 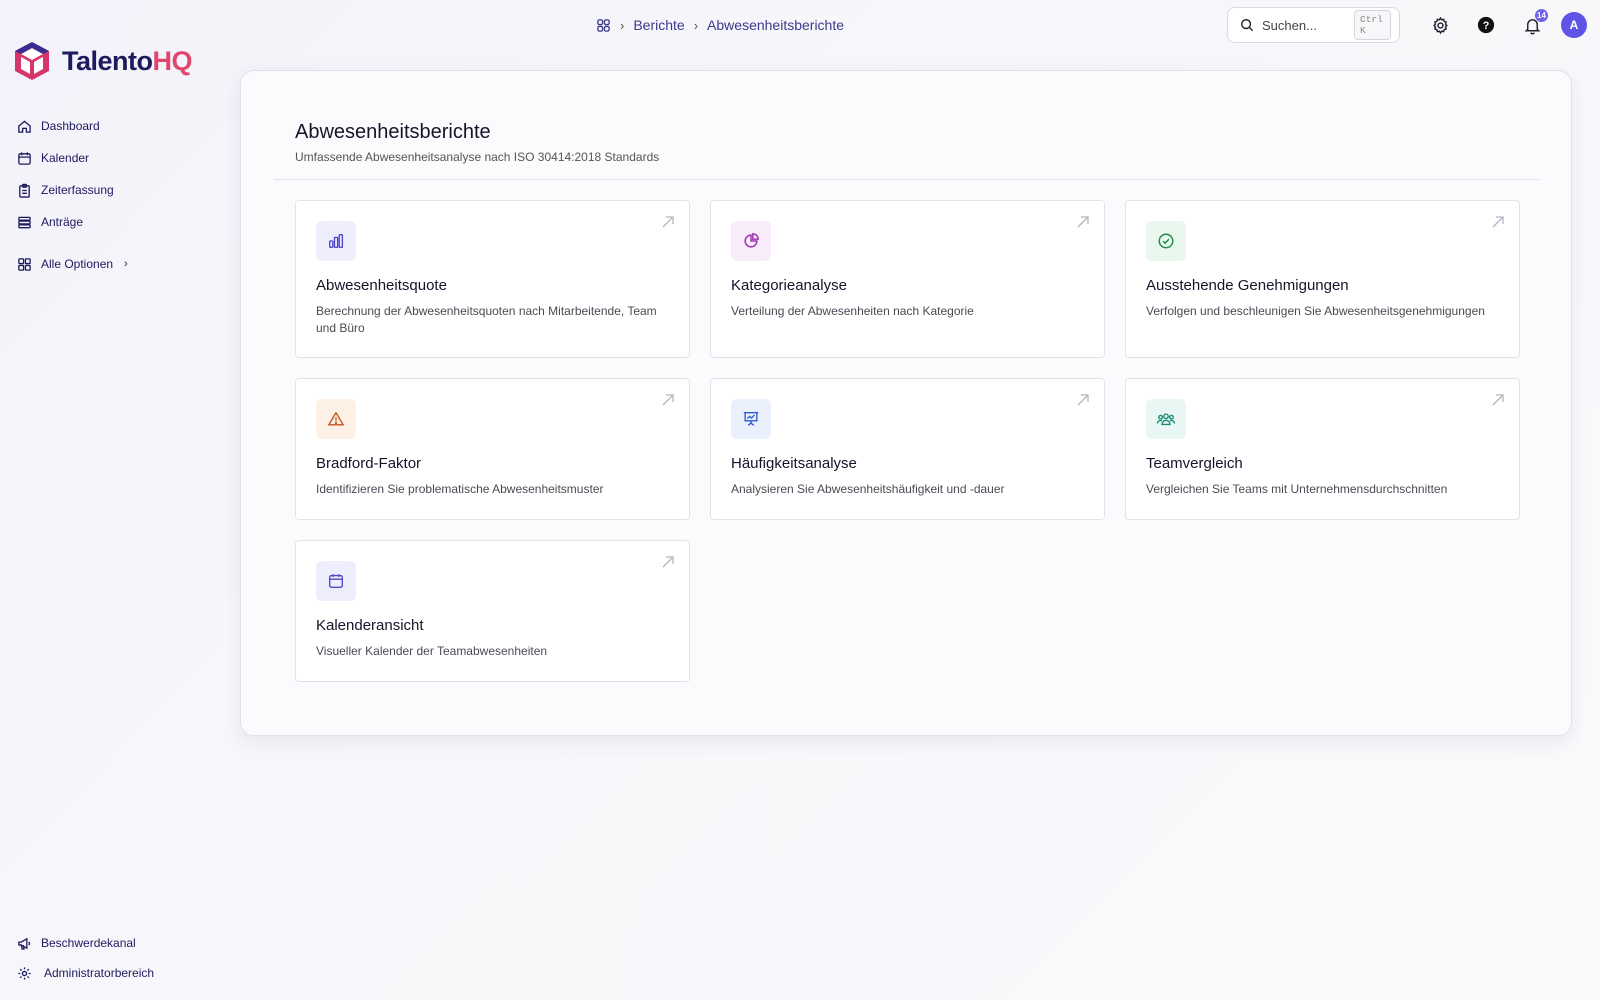 I want to click on apps-grid-icon, so click(x=603, y=25).